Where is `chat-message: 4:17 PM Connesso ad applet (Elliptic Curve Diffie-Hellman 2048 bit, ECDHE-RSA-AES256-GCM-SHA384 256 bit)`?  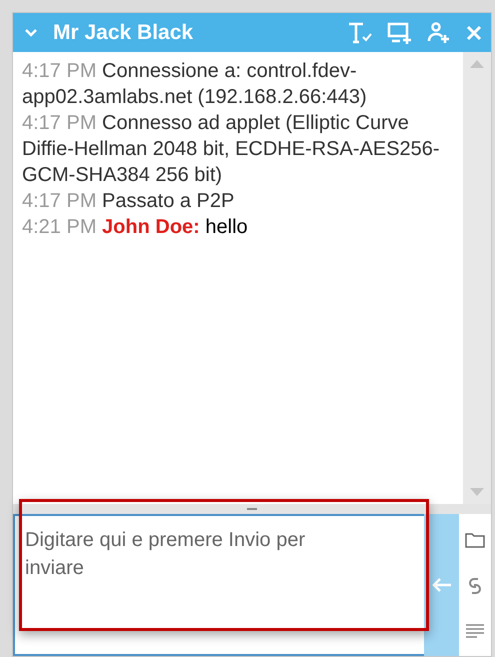 chat-message: 4:17 PM Connesso ad applet (Elliptic Curve Diffie-Hellman 2048 bit, ECDHE-RSA-AES256-GCM-SHA384 256 bit) is located at coordinates (231, 149).